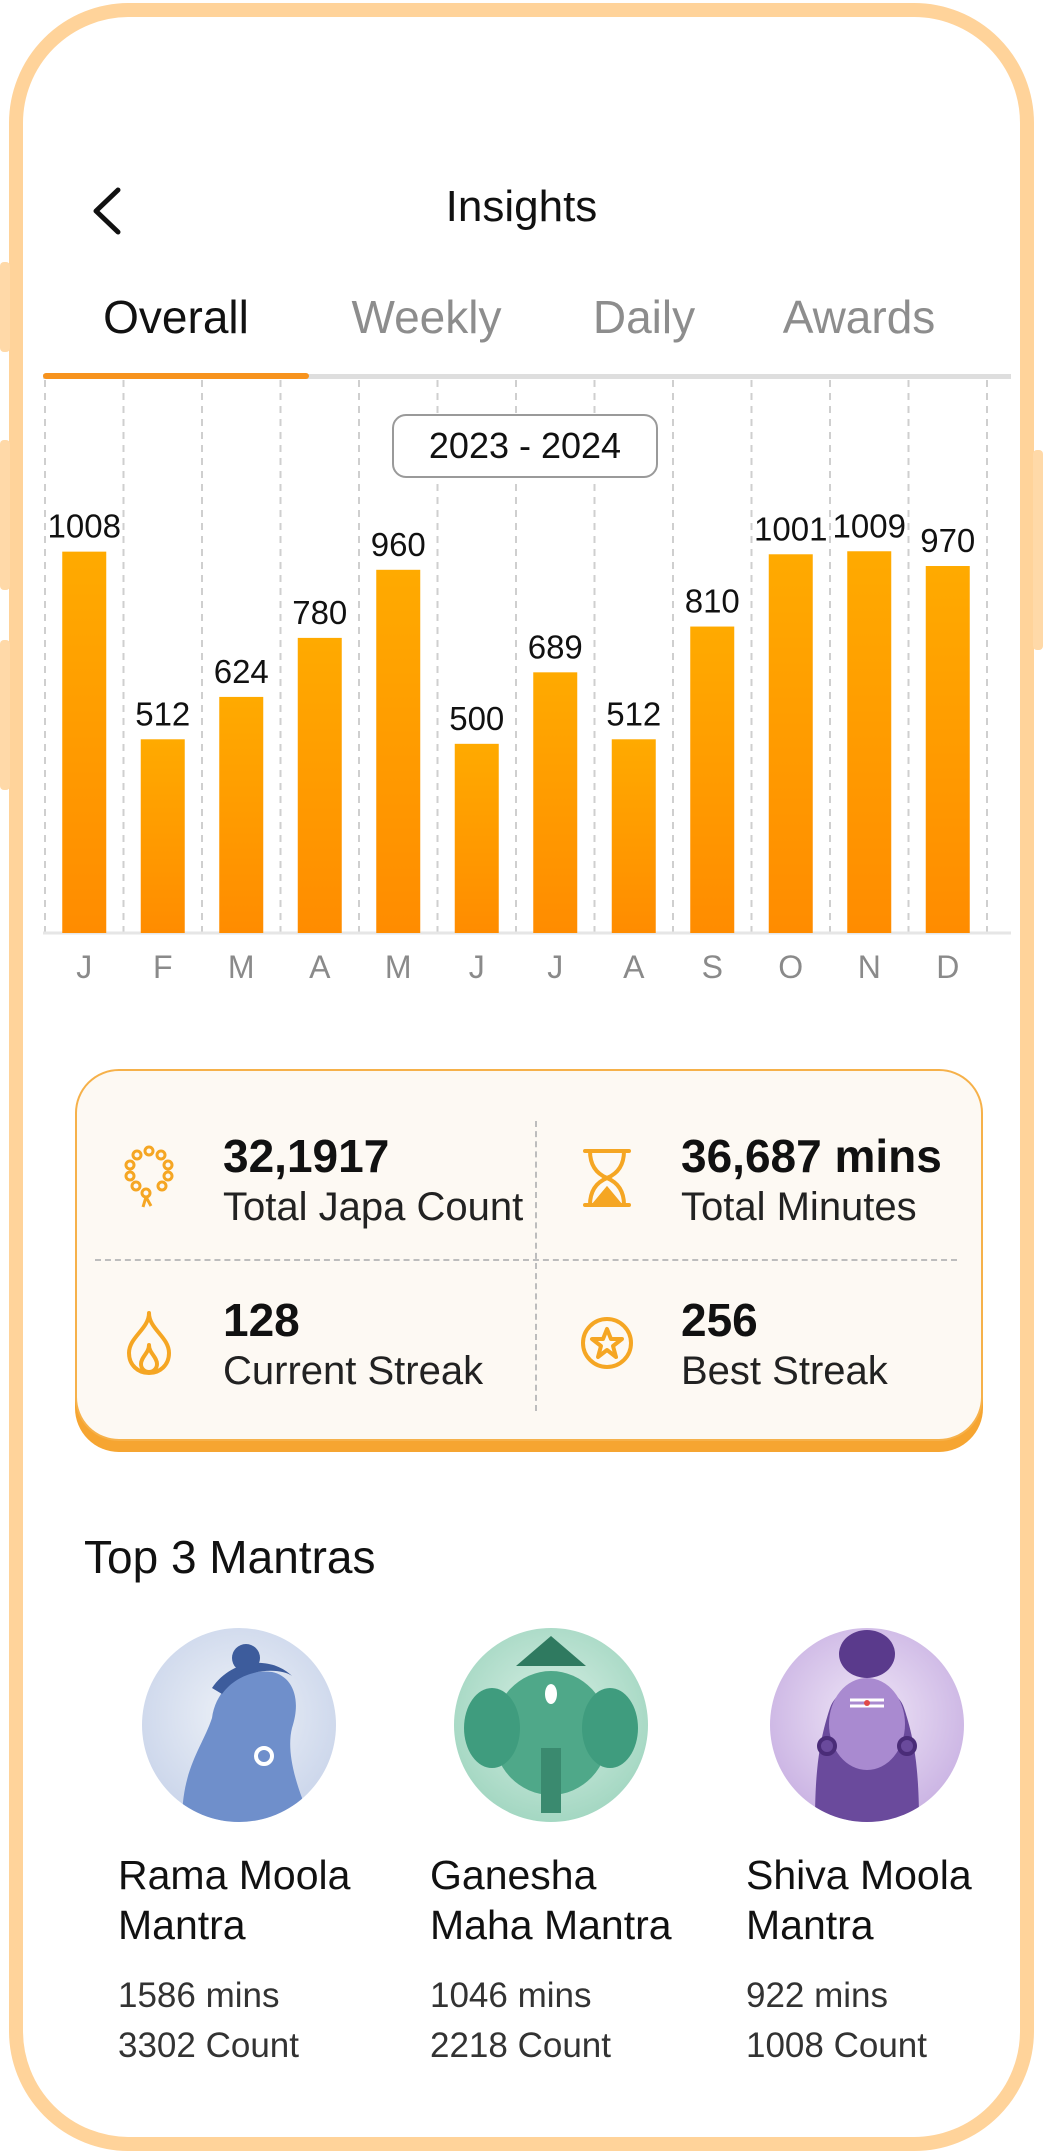 This screenshot has height=2155, width=1043. I want to click on stat-label: Best Streak, so click(784, 1371).